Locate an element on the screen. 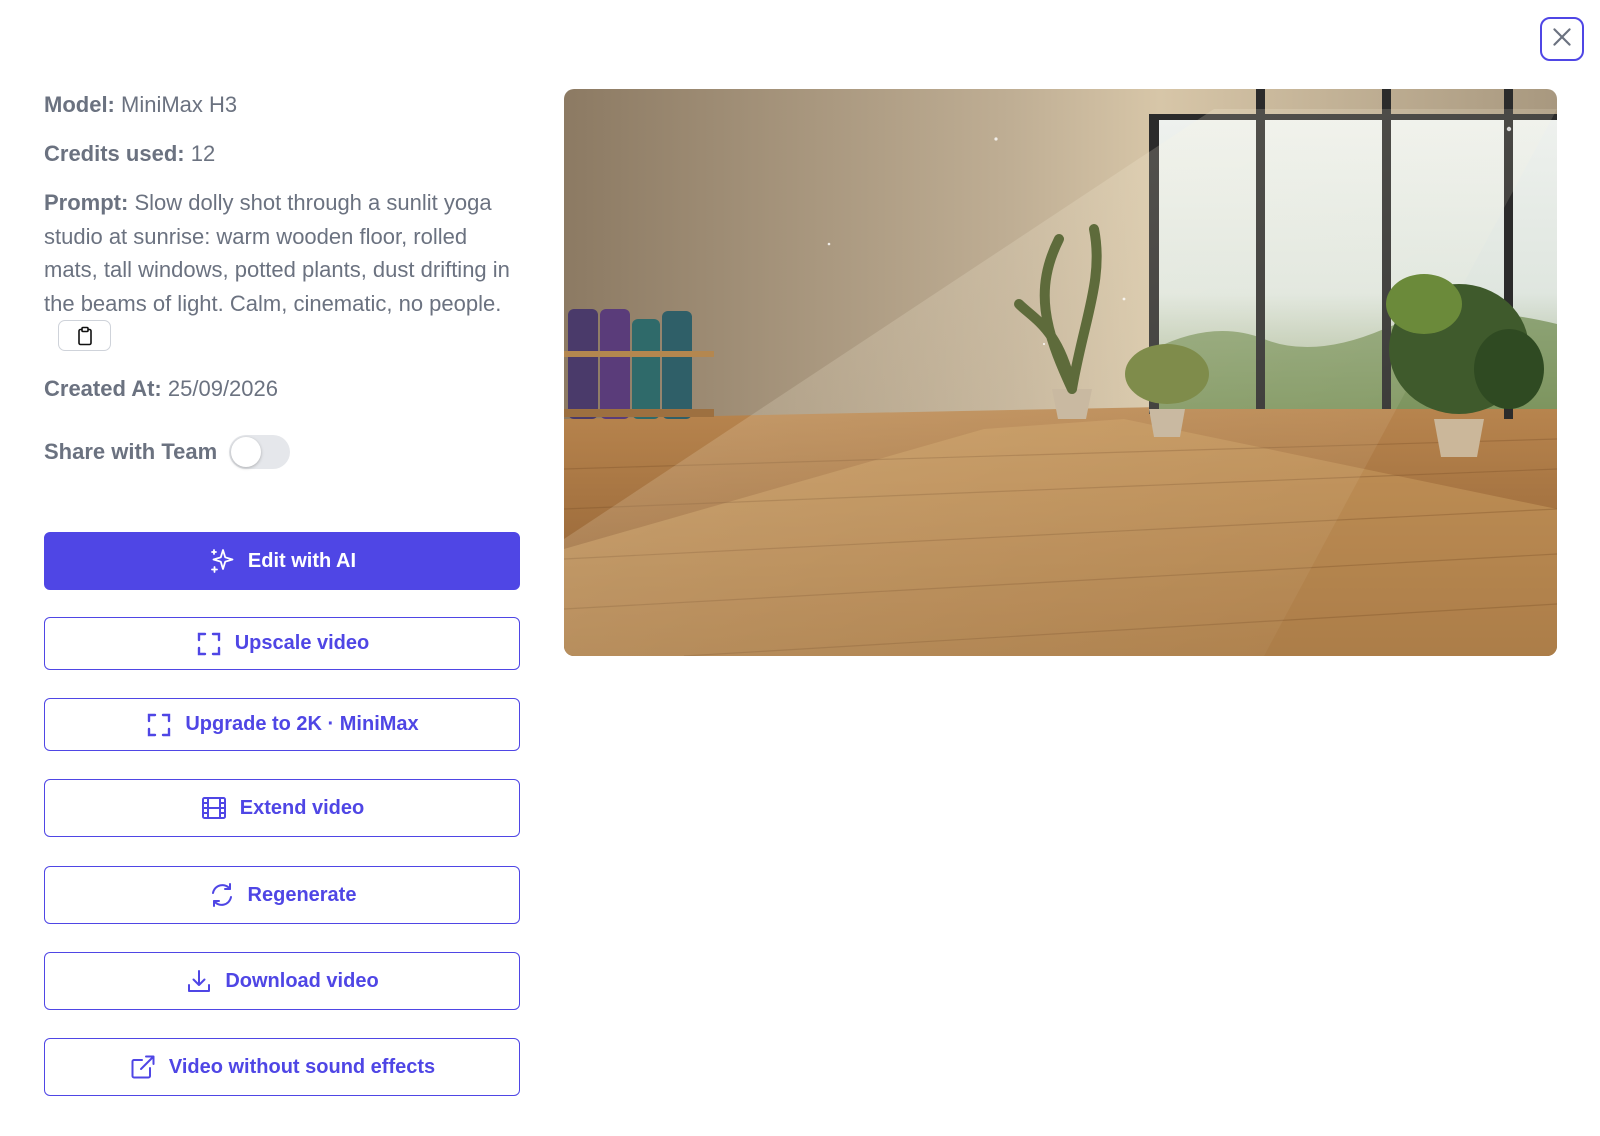 The width and height of the screenshot is (1600, 1136). download-video-button: Download video is located at coordinates (282, 981).